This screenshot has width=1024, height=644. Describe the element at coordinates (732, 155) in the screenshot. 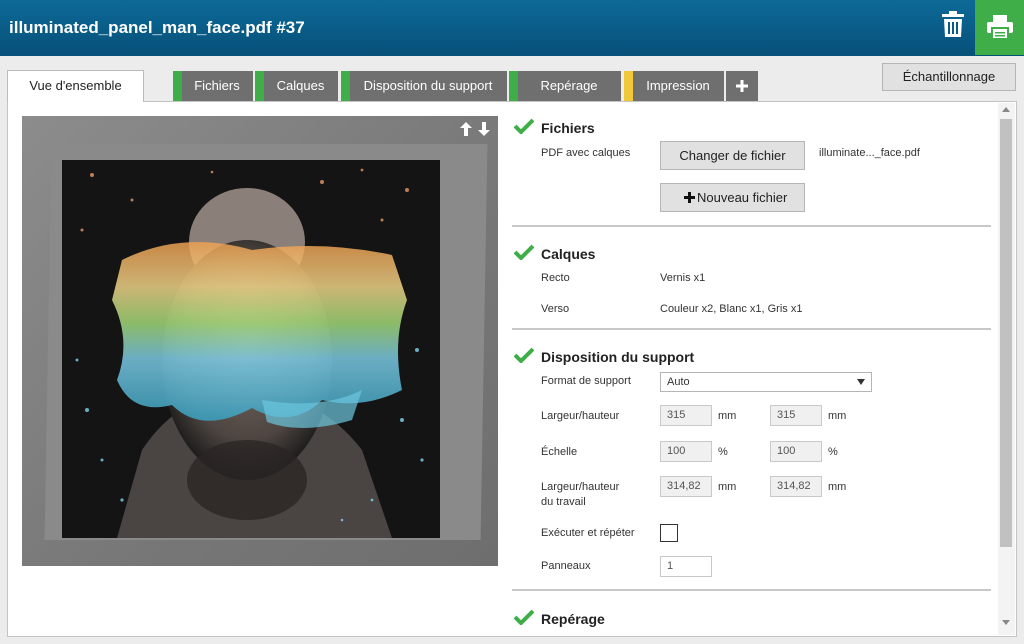

I see `change-file-button: Changer de fichier` at that location.